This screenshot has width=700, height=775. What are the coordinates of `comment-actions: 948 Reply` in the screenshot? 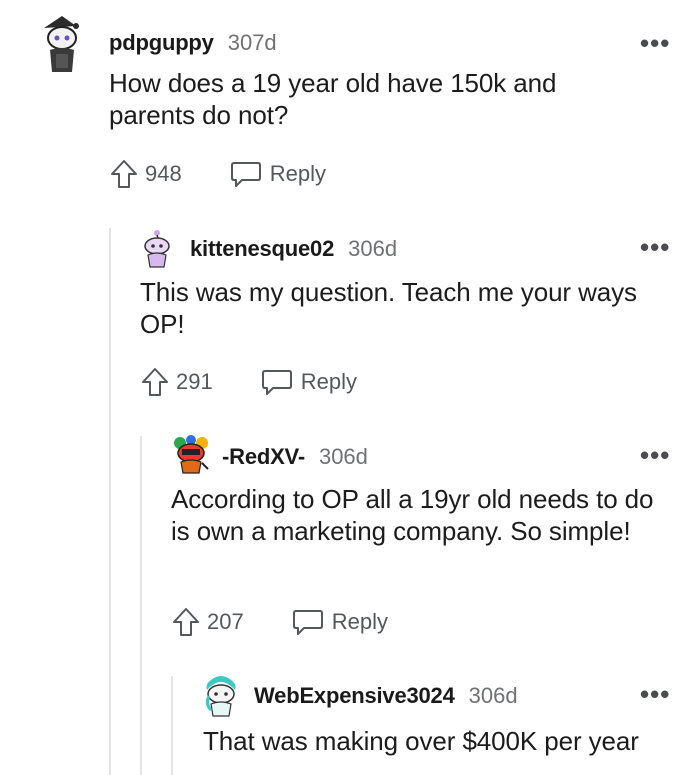 It's located at (217, 174).